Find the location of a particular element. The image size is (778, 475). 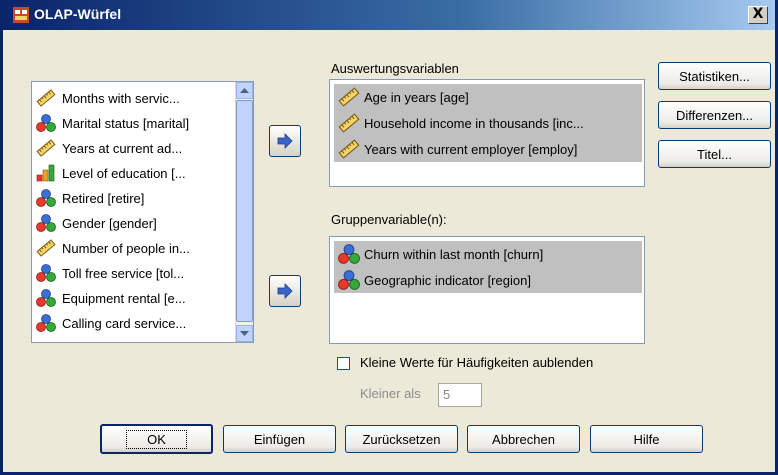

list-item: Gender [gender] is located at coordinates (96, 223).